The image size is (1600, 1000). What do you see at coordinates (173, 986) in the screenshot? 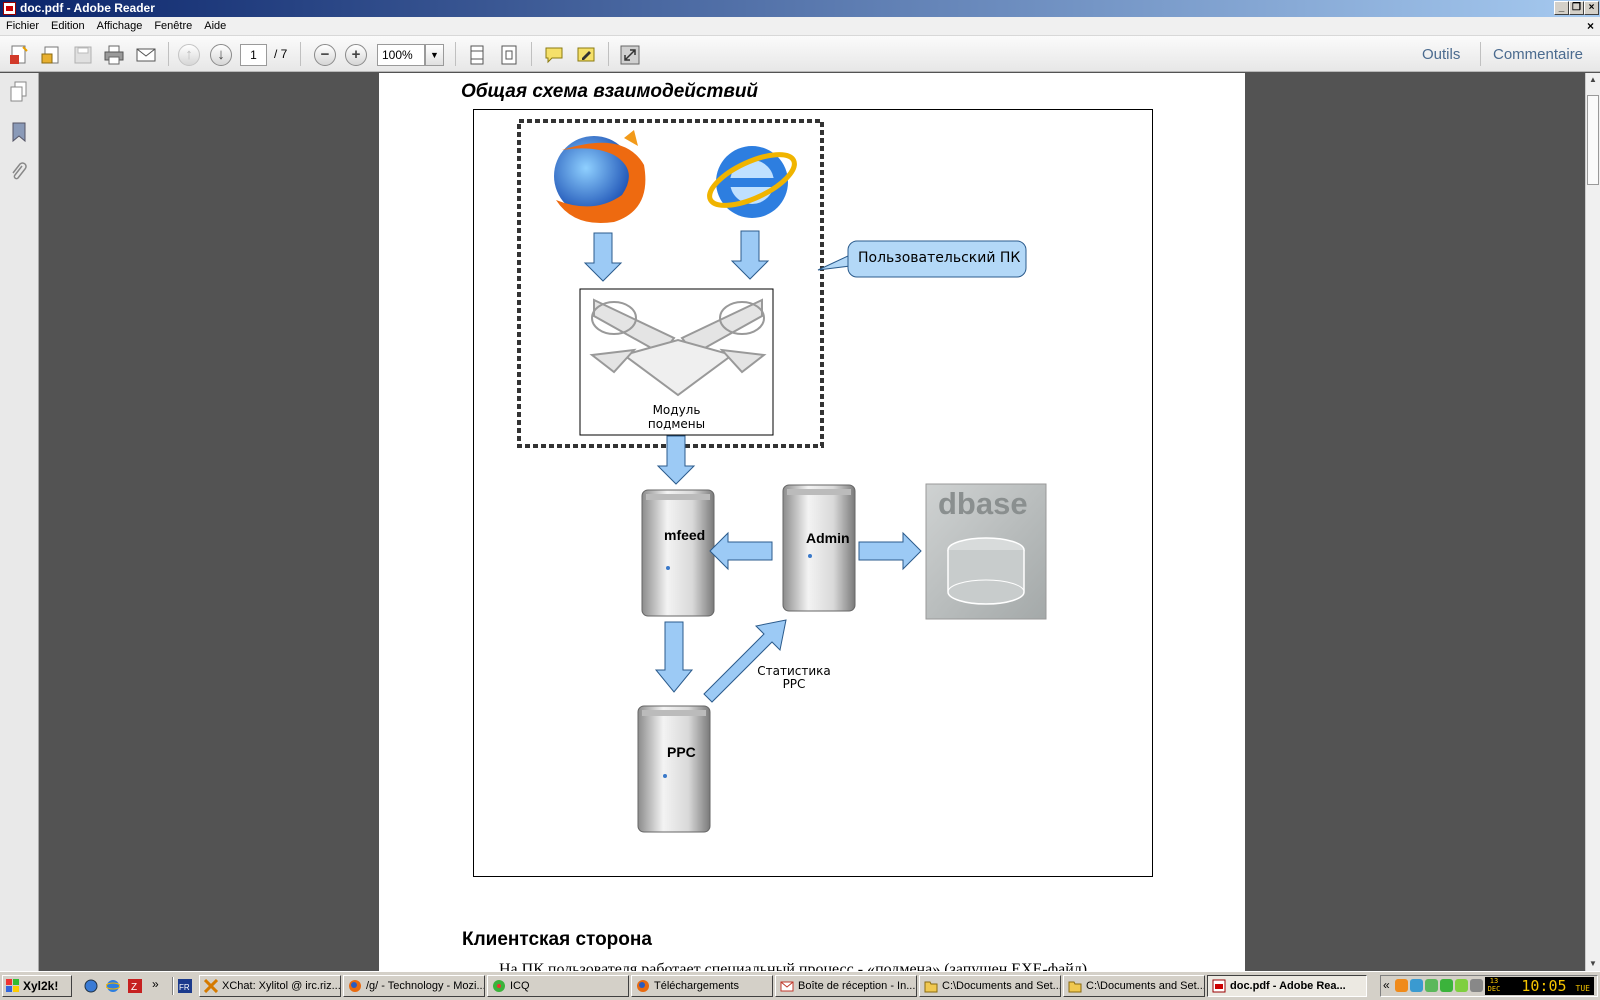
I see `taskbar-separator` at bounding box center [173, 986].